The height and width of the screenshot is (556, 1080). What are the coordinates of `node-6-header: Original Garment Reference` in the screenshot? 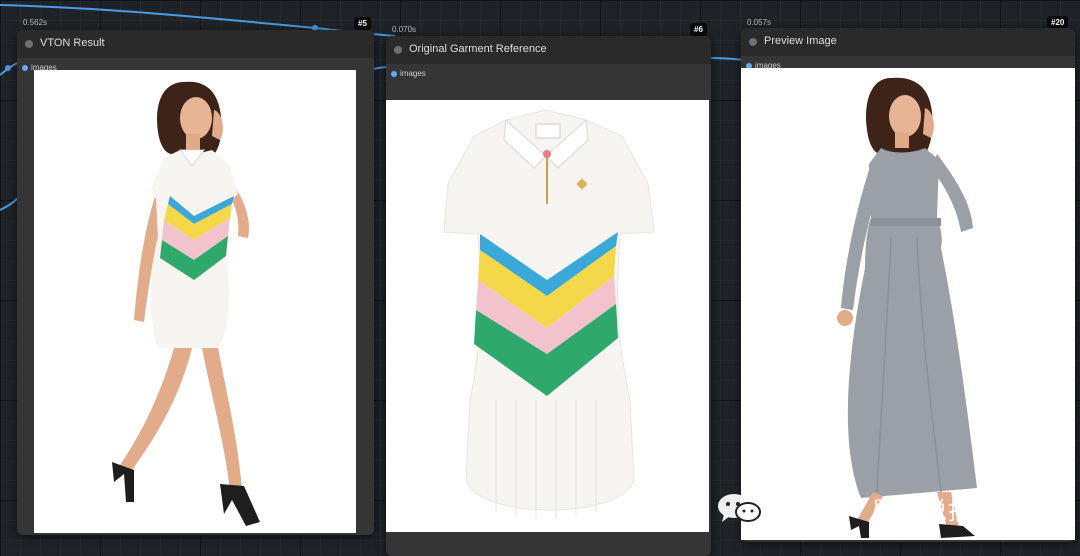 It's located at (548, 50).